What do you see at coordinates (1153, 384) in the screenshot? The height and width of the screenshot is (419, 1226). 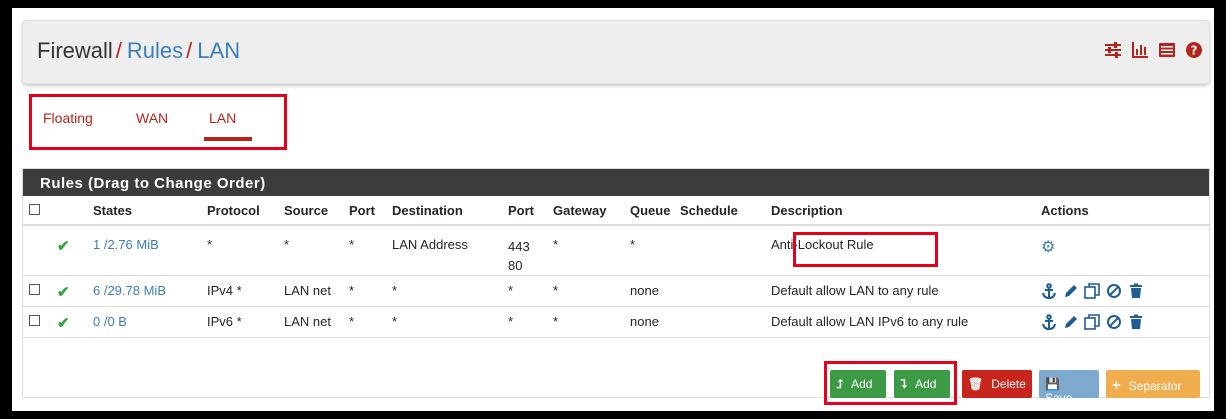 I see `separator-button: + Separator` at bounding box center [1153, 384].